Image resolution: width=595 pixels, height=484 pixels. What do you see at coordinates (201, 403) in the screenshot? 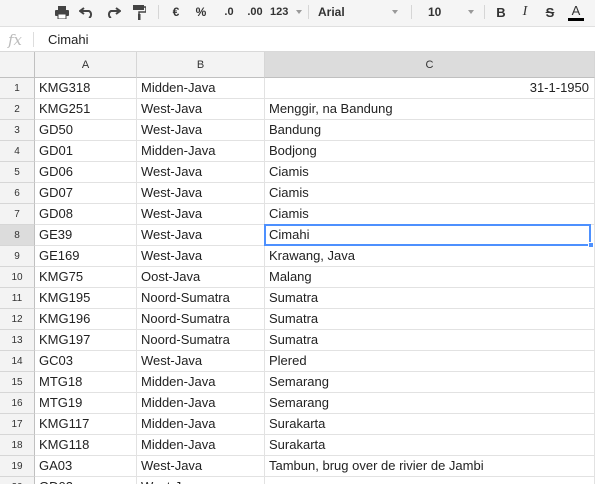
I see `cell-b16: Midden-Java` at bounding box center [201, 403].